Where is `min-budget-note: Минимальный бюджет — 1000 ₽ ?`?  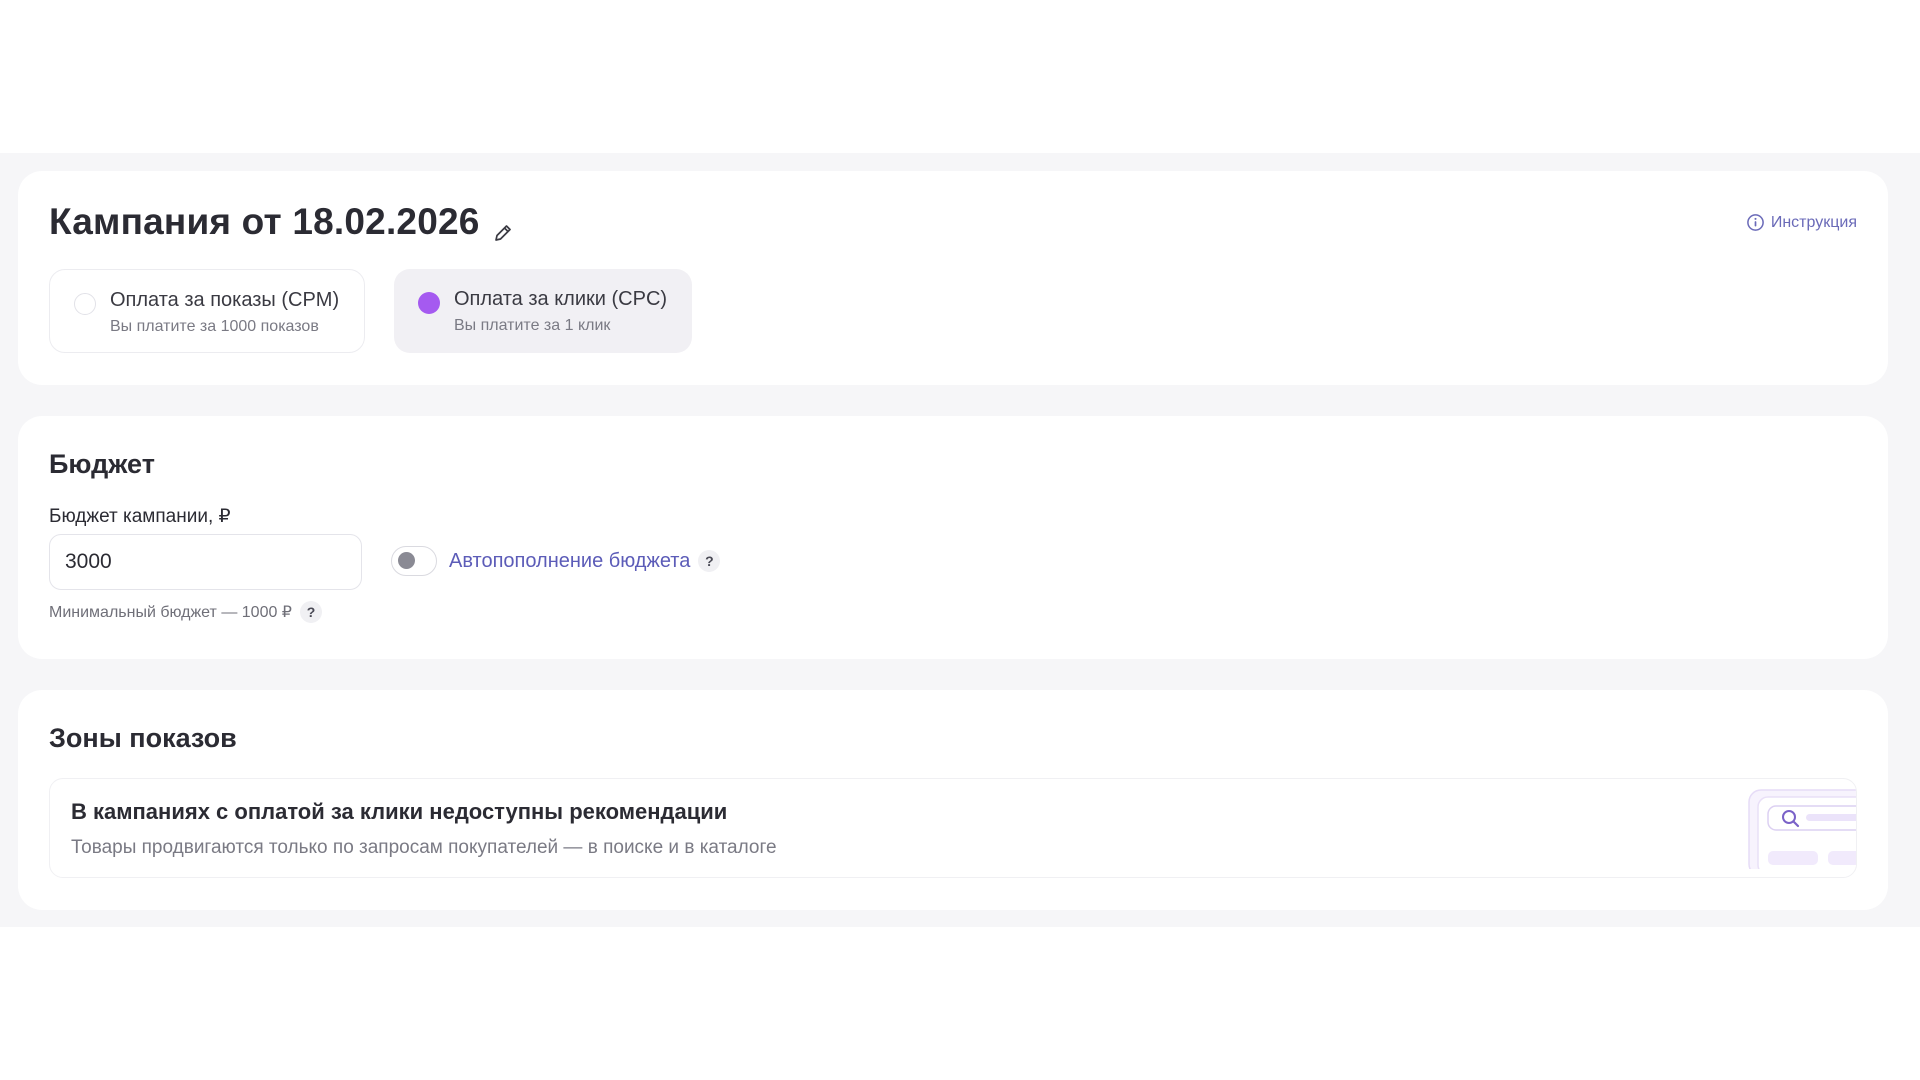 min-budget-note: Минимальный бюджет — 1000 ₽ ? is located at coordinates (185, 612).